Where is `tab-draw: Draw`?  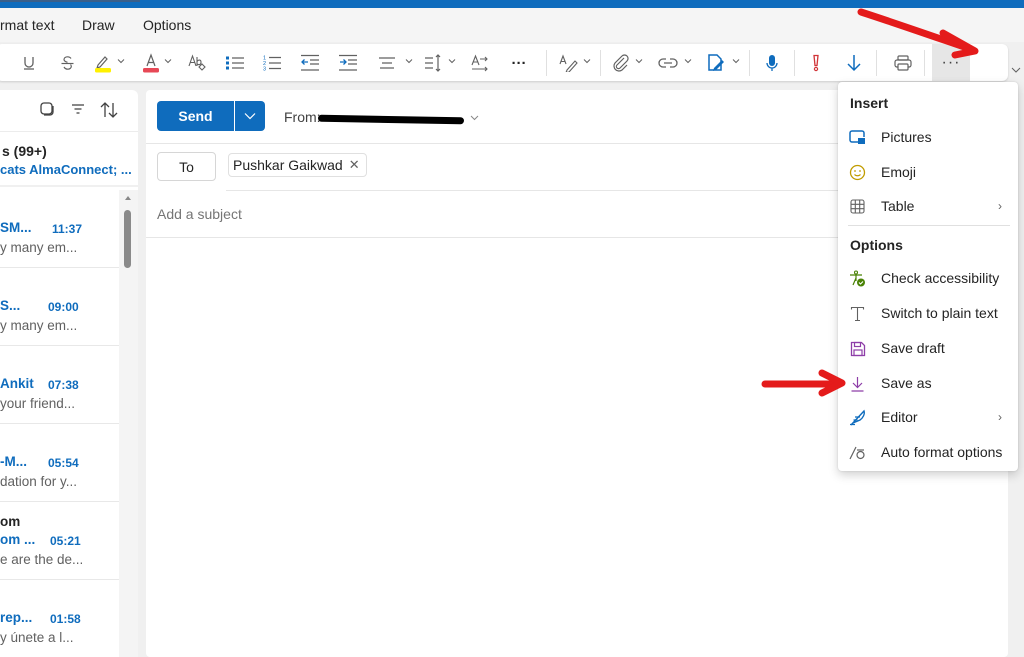 tab-draw: Draw is located at coordinates (98, 25).